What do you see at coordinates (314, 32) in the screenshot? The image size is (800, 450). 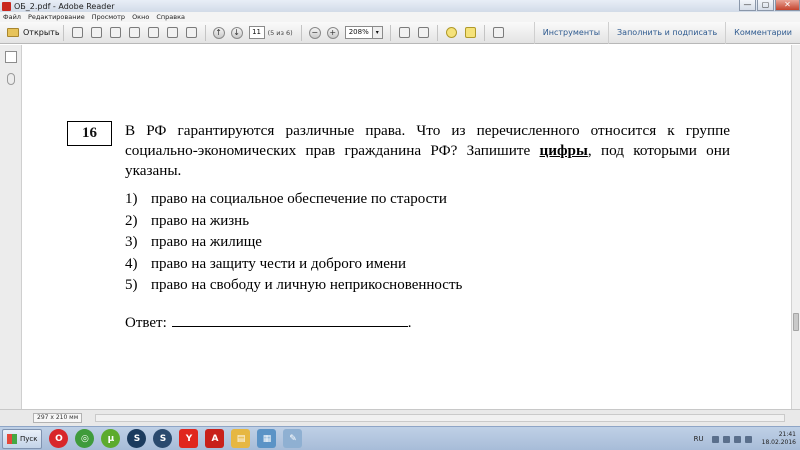 I see `zoom-out-button: −` at bounding box center [314, 32].